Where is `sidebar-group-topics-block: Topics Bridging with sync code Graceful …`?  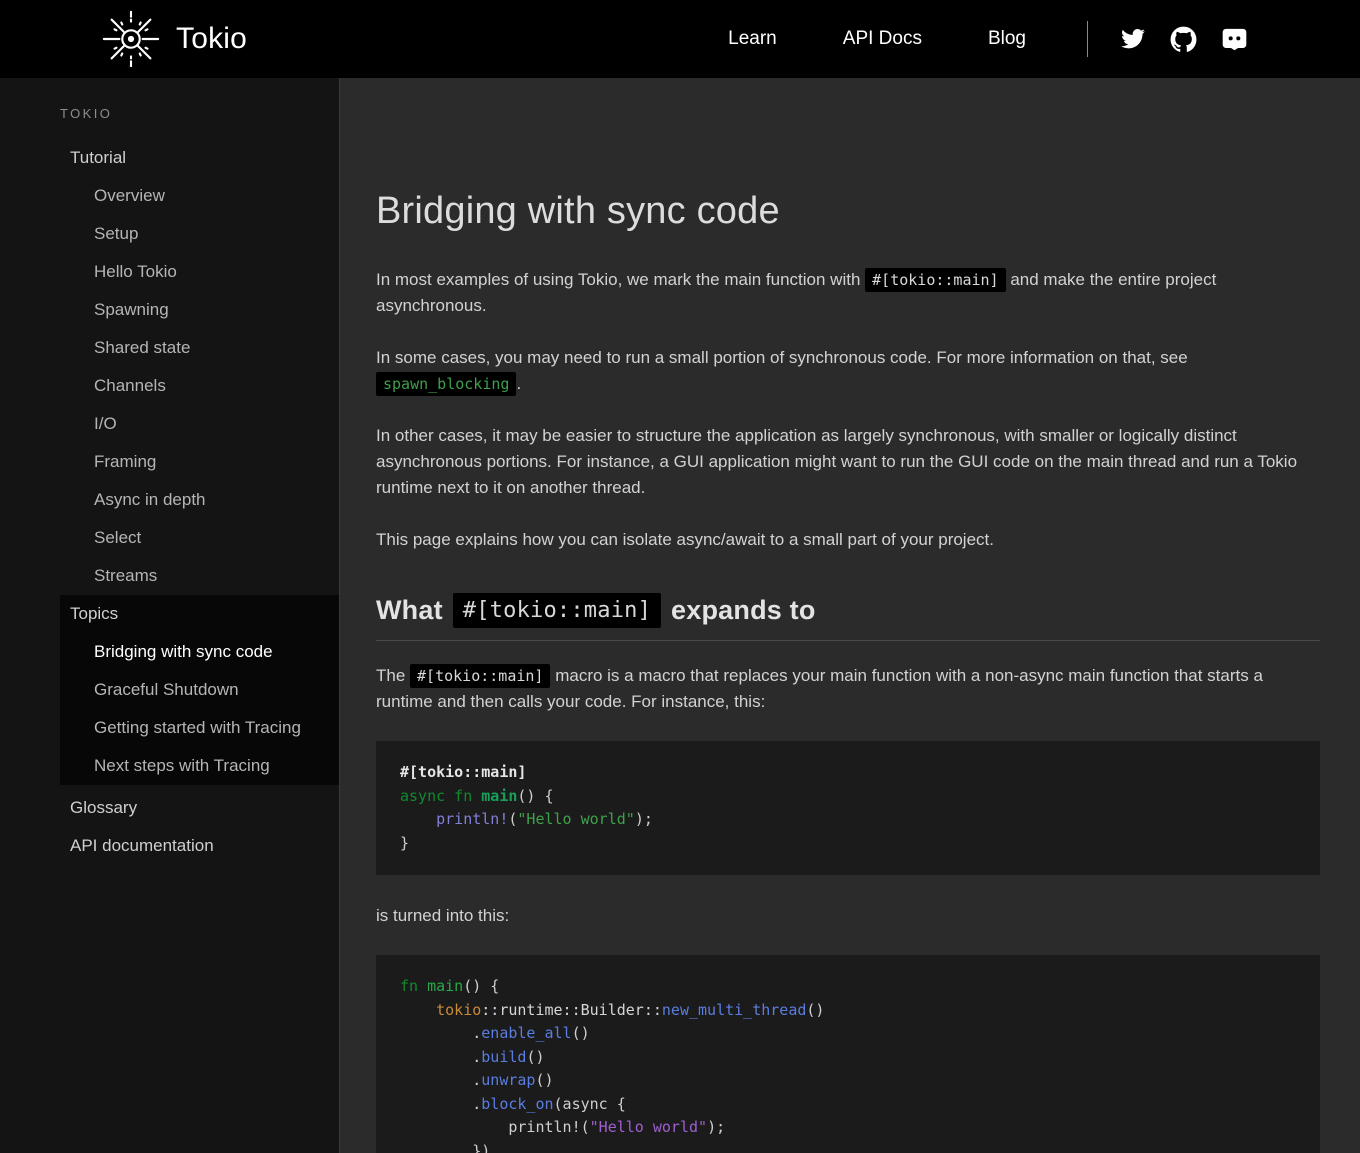 sidebar-group-topics-block: Topics Bridging with sync code Graceful … is located at coordinates (199, 690).